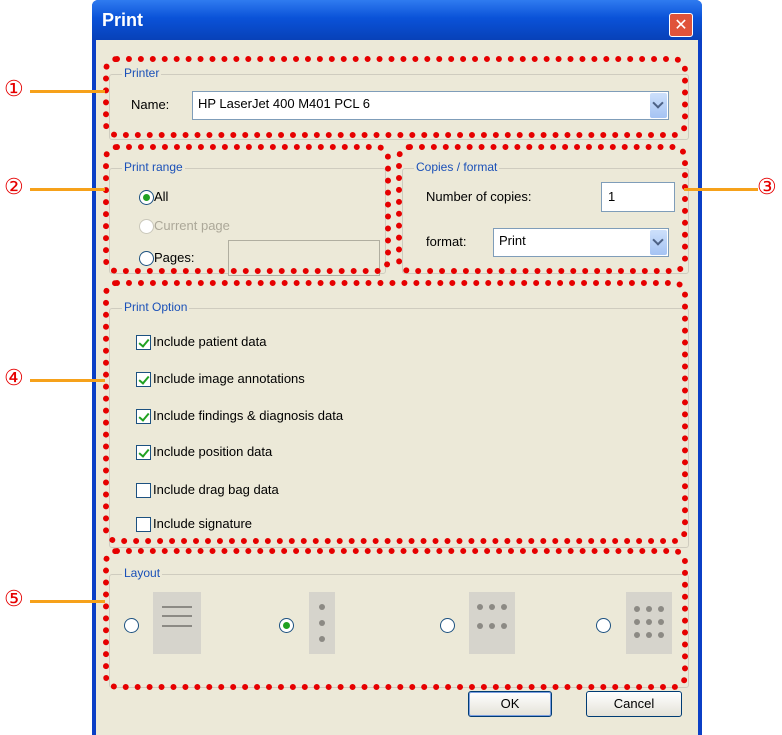 Image resolution: width=782 pixels, height=735 pixels. What do you see at coordinates (397, 20) in the screenshot?
I see `title-bar: Print ✕` at bounding box center [397, 20].